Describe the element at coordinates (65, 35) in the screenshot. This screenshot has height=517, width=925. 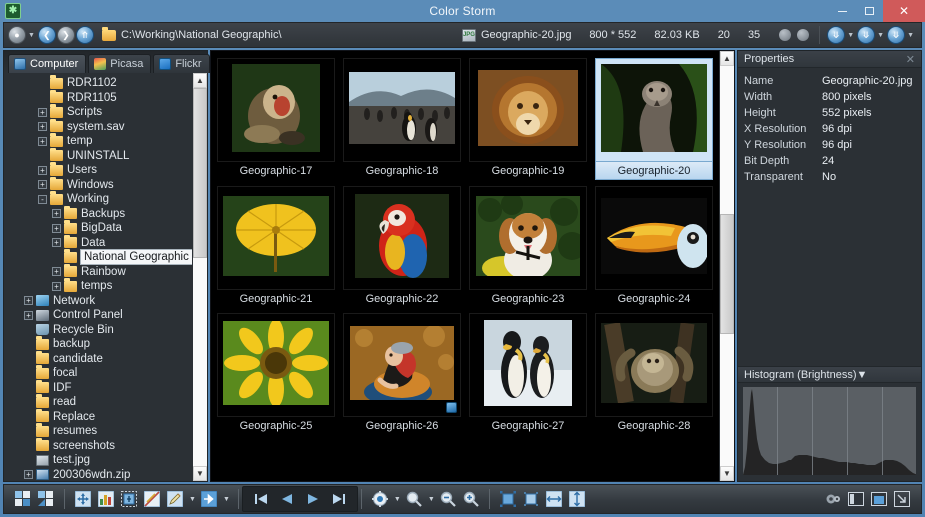
I see `forward-arrow-icon: ❯` at that location.